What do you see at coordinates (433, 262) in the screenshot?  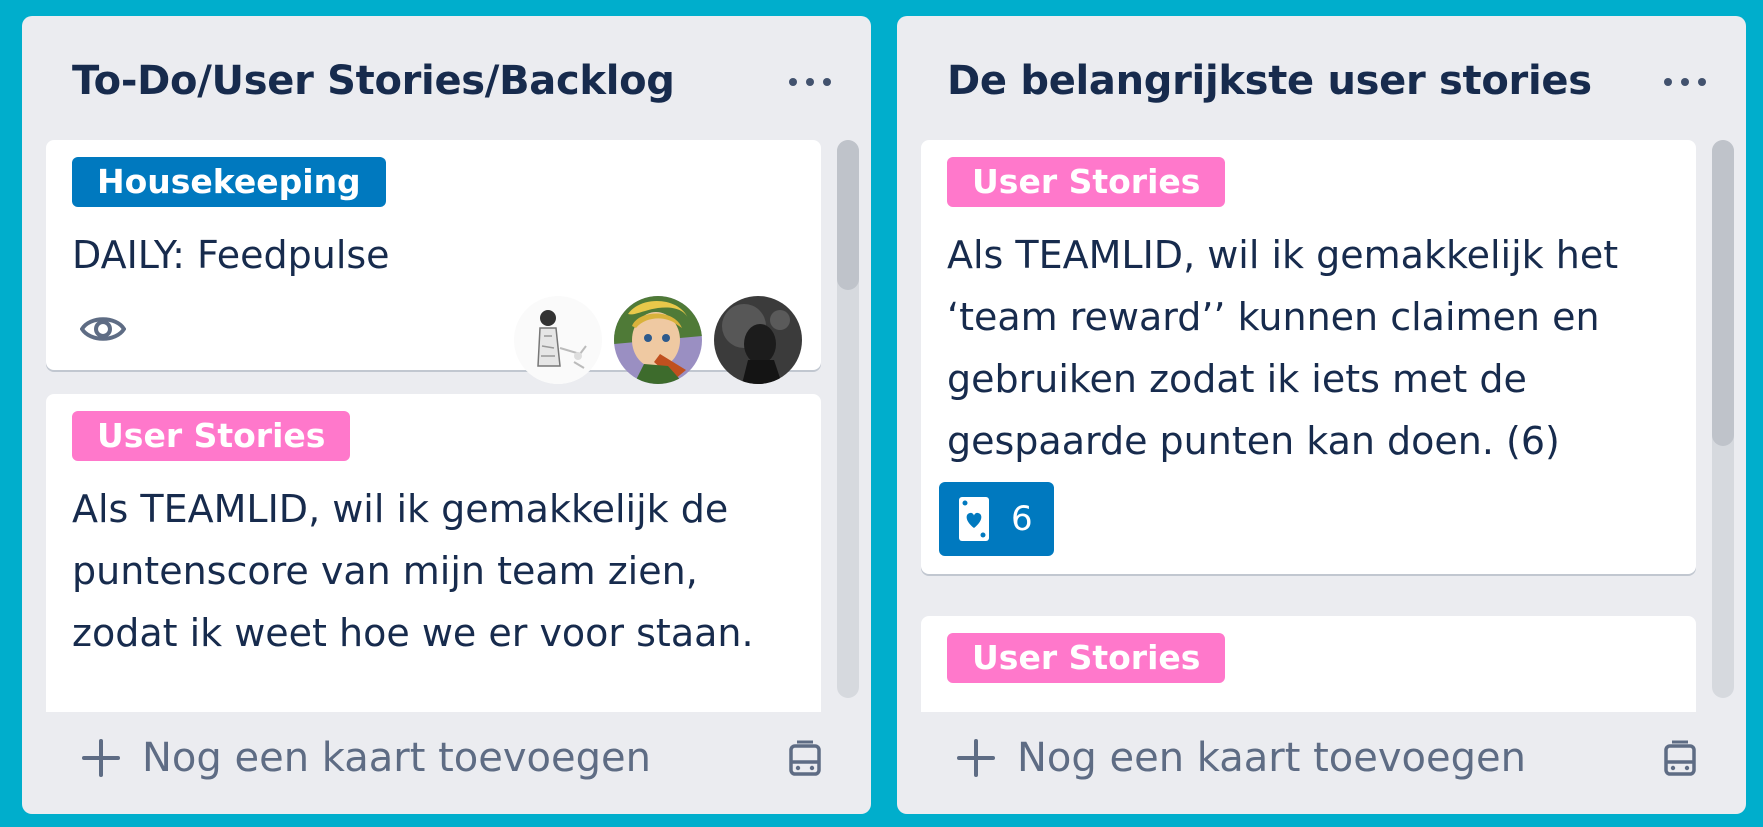 I see `card-daily-feedpulse: Housekeeping DAILY: Feedpulse` at bounding box center [433, 262].